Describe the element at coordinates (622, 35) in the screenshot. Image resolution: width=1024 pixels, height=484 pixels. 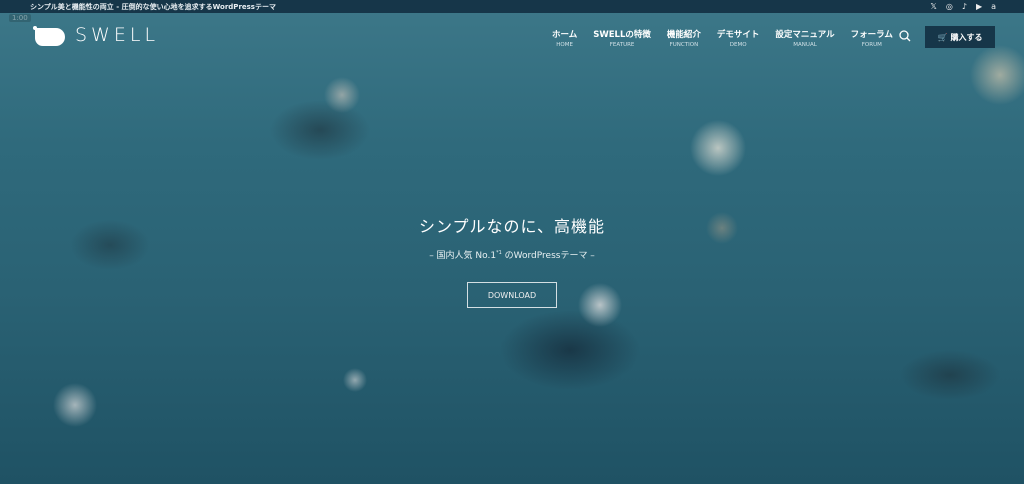
I see `nav-label: SWELLの特徴` at that location.